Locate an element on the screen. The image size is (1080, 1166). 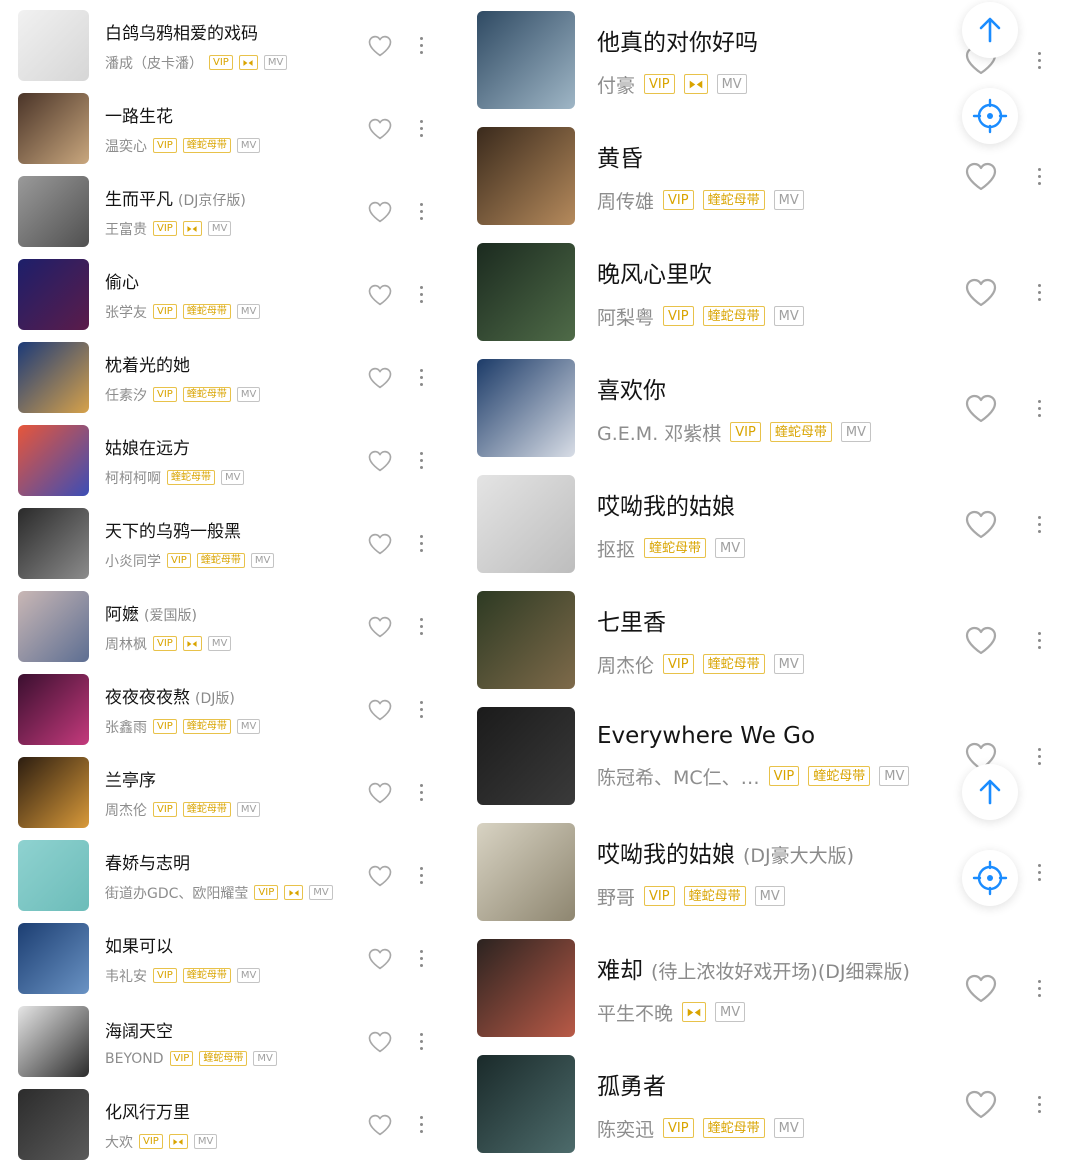
song-row: 喜欢你 G.E.M. 邓紫棋 VIP 蝰蛇母带 MV is located at coordinates (770, 408).